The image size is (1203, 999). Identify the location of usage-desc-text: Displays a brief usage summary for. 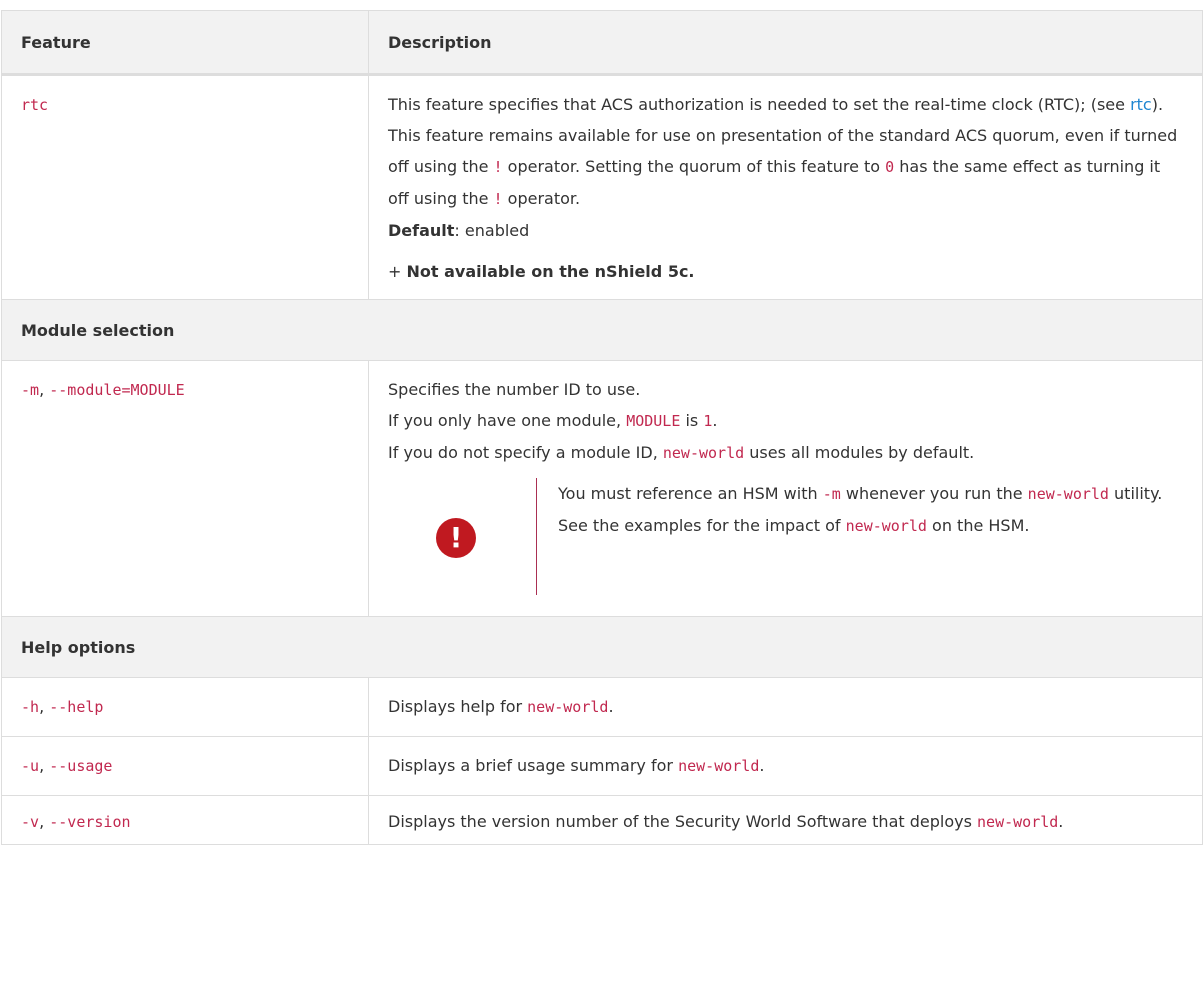
(533, 765).